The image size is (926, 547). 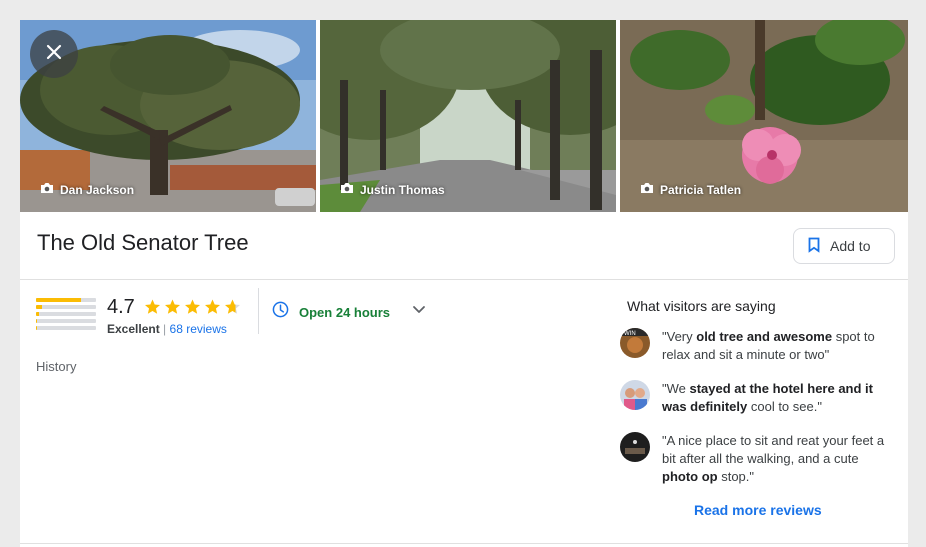 What do you see at coordinates (402, 189) in the screenshot?
I see `photo-credit-name: Justin Thomas` at bounding box center [402, 189].